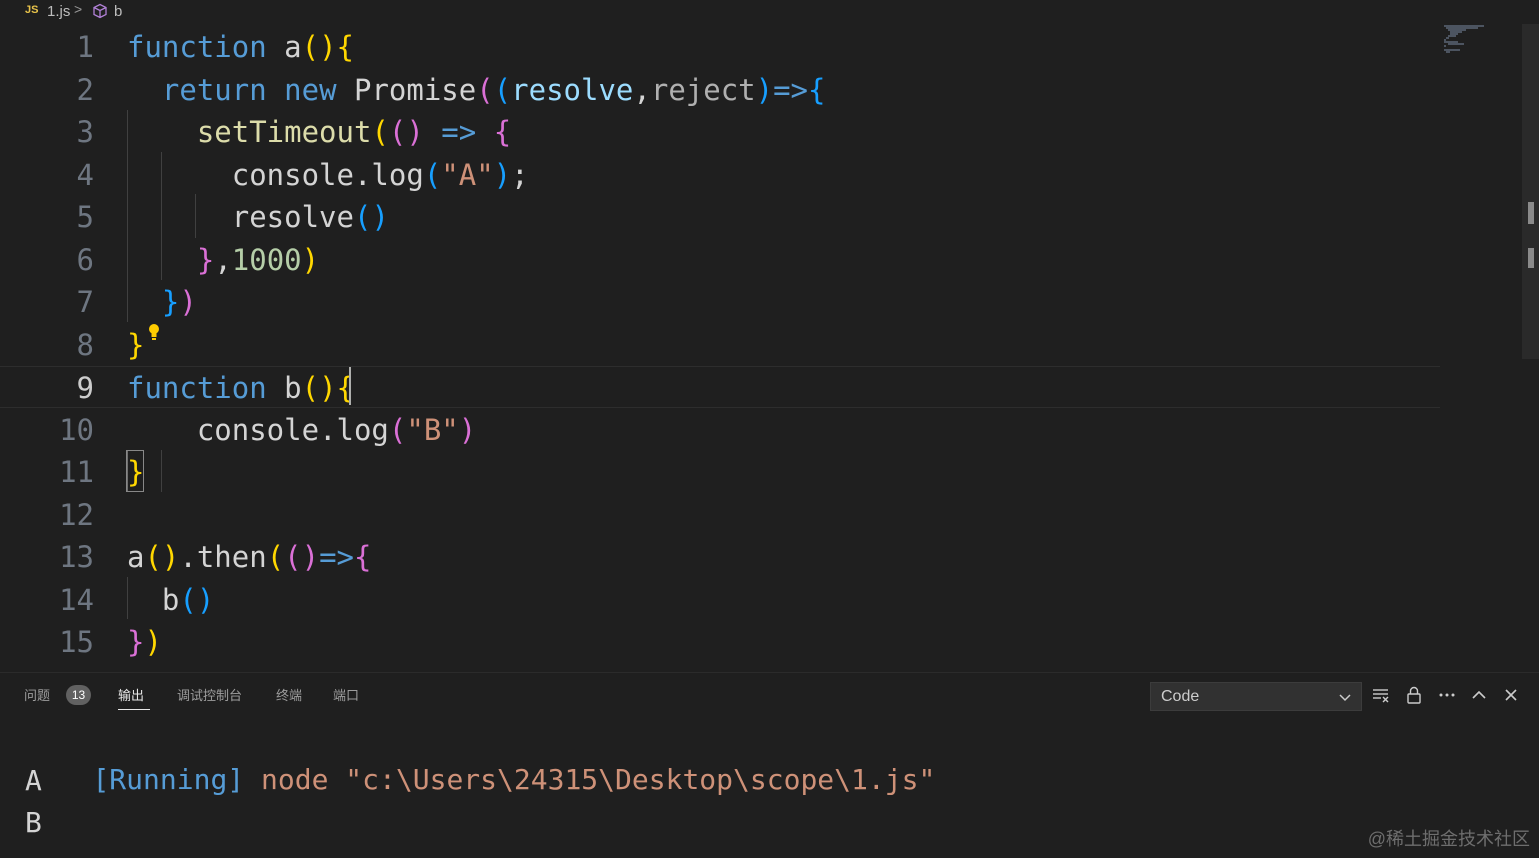 The height and width of the screenshot is (858, 1539). I want to click on line-number: 5, so click(85, 217).